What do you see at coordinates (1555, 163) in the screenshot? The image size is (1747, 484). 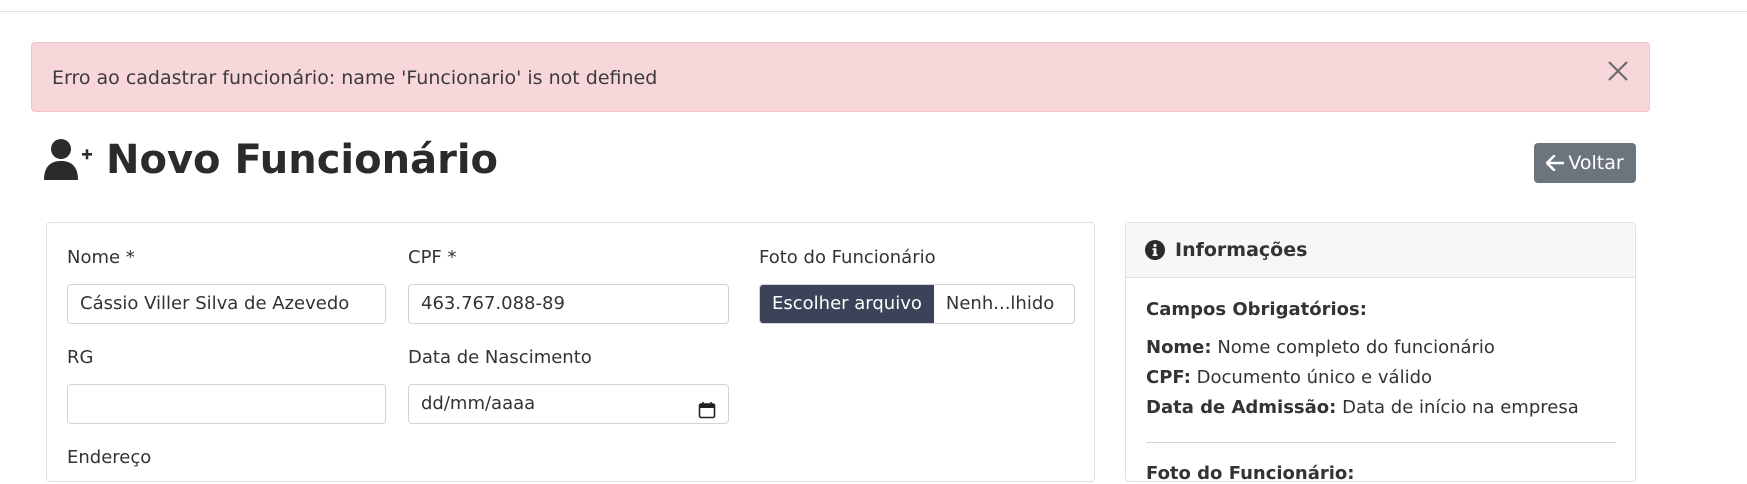 I see `arrow-left-icon` at bounding box center [1555, 163].